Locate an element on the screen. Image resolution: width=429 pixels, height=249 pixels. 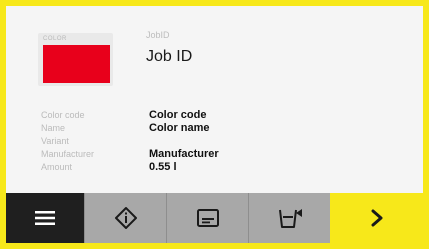
amount-label: Amount is located at coordinates (57, 167).